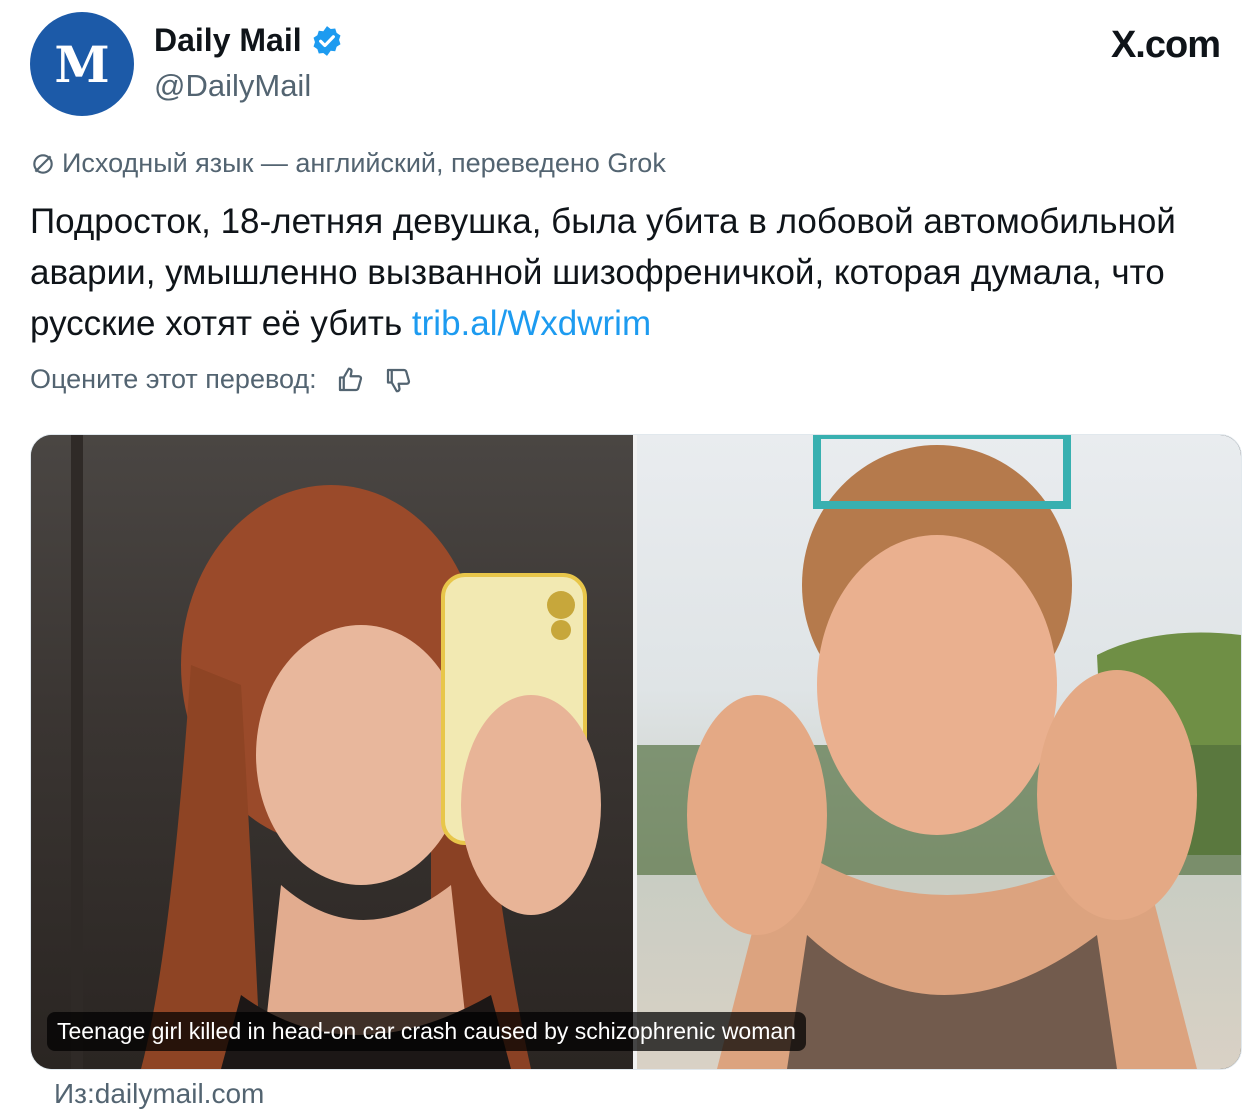  I want to click on rate-translation: Оцените этот перевод:, so click(221, 379).